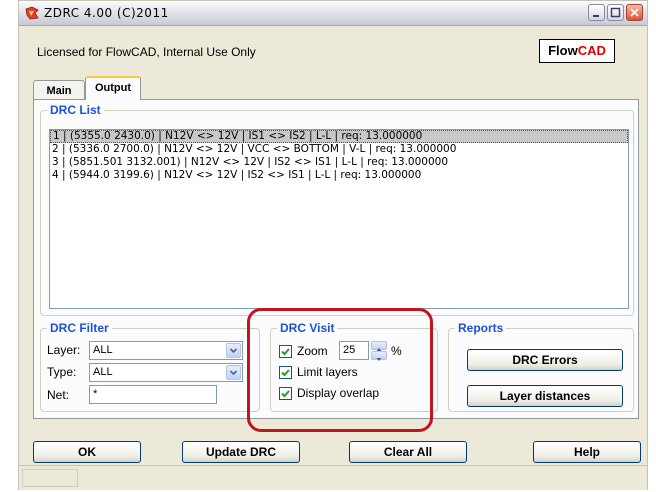  I want to click on type-select: ALL, so click(166, 372).